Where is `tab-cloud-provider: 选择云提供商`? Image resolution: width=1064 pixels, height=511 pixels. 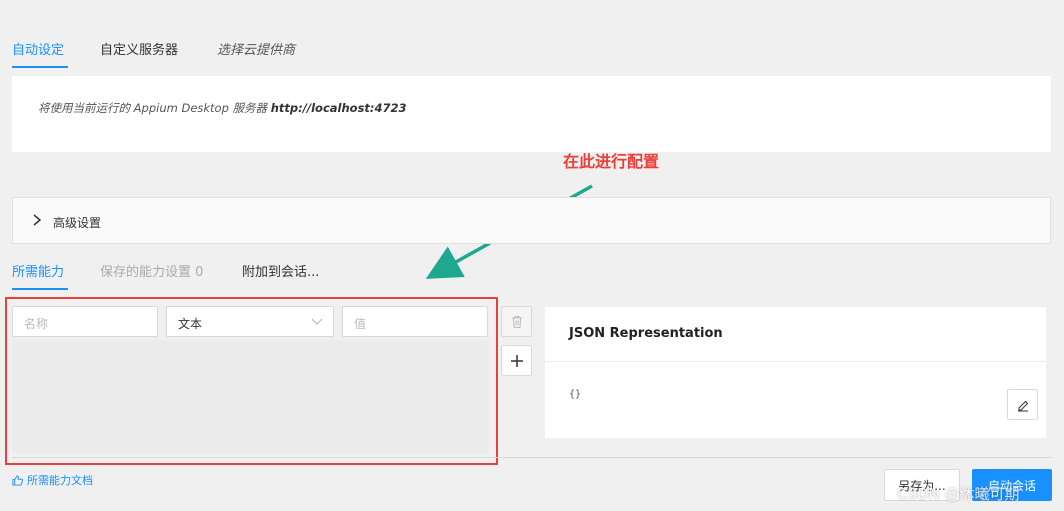
tab-cloud-provider: 选择云提供商 is located at coordinates (256, 48).